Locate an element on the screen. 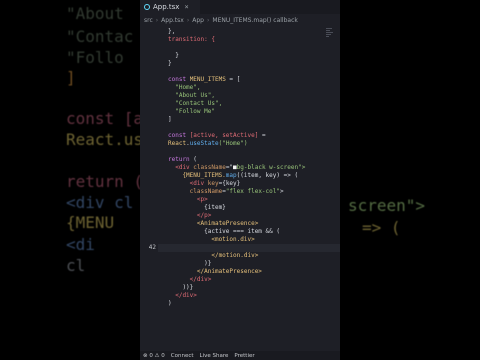  tab-label: App.tsx is located at coordinates (166, 7).